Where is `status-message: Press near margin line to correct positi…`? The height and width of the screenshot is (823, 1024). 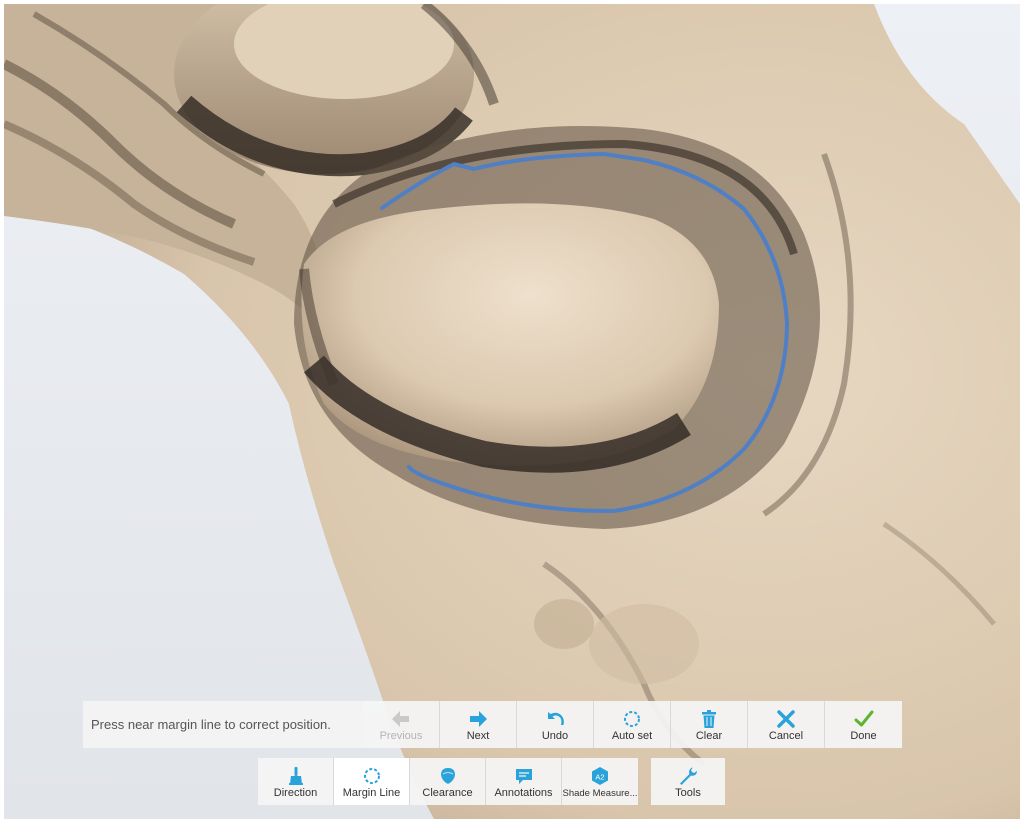 status-message: Press near margin line to correct positi… is located at coordinates (211, 724).